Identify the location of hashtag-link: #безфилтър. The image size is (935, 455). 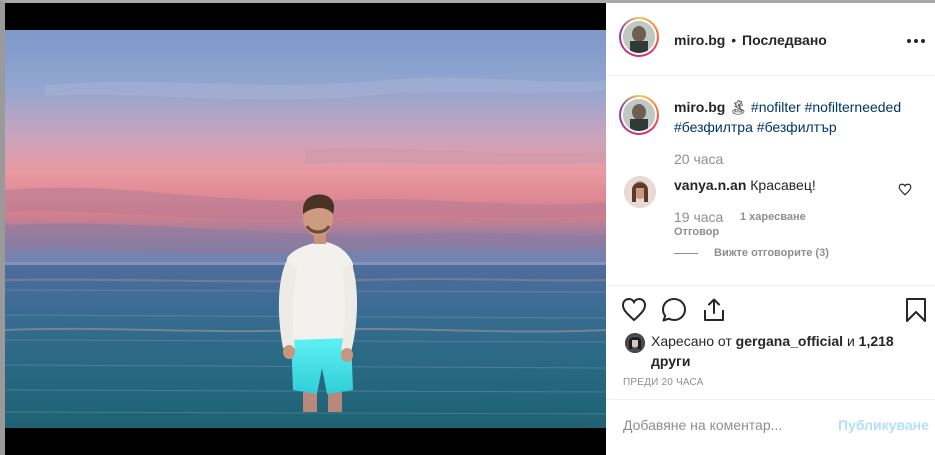
(797, 127).